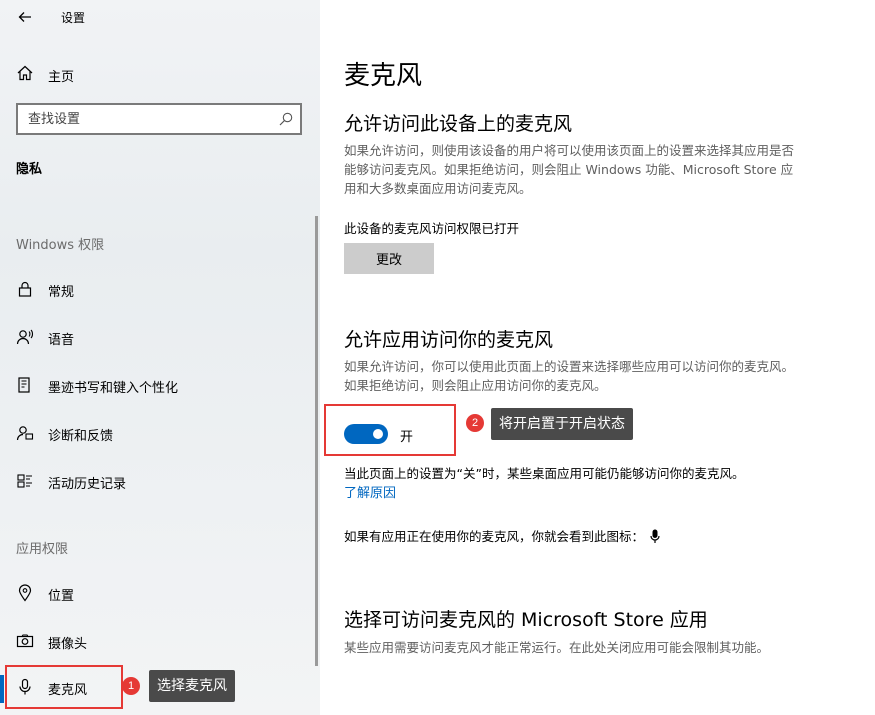 The image size is (875, 715). I want to click on sidebar-item-diagnostics: 诊断和反馈, so click(160, 433).